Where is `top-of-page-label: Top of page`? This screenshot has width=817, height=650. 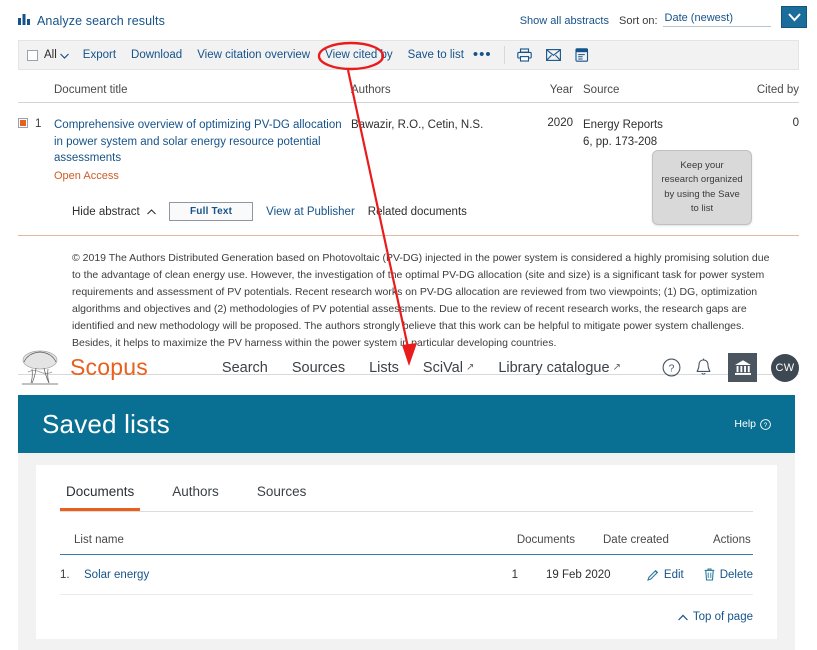
top-of-page-label: Top of page is located at coordinates (722, 617).